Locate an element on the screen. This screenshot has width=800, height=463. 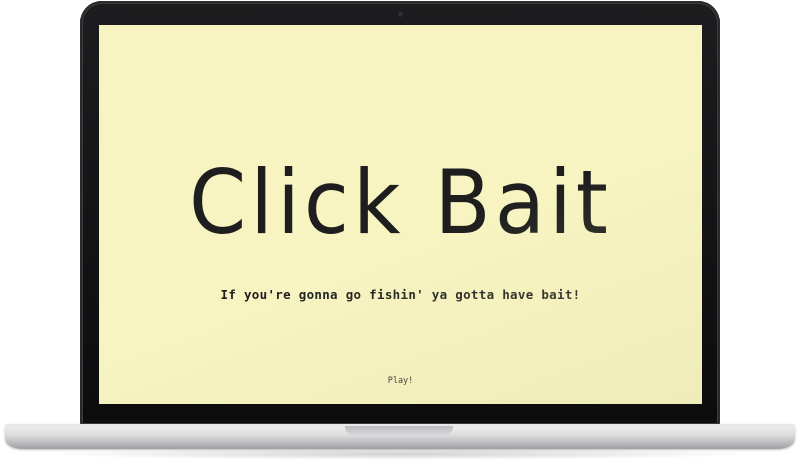
play-button: Play! is located at coordinates (401, 381).